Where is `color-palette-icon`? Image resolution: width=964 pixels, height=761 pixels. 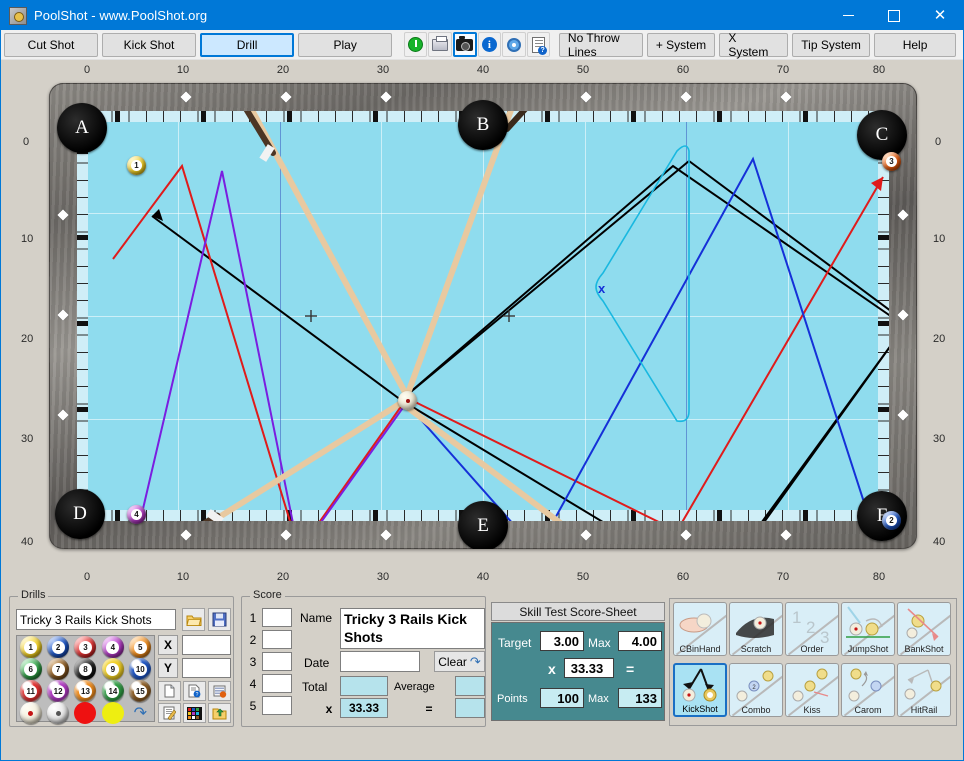 color-palette-icon is located at coordinates (194, 713).